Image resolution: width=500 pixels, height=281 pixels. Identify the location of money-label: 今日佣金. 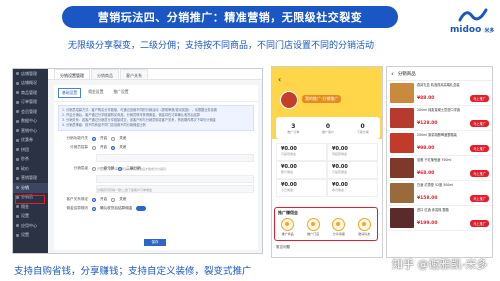
(287, 190).